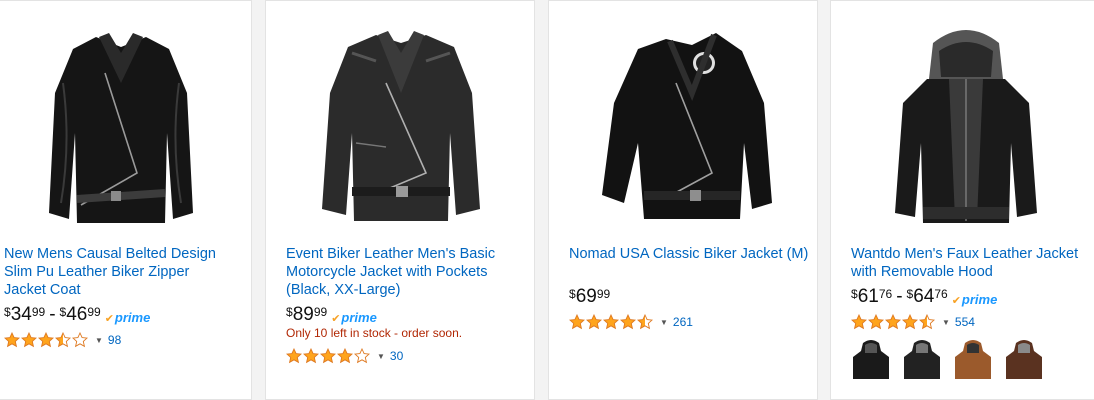  Describe the element at coordinates (683, 322) in the screenshot. I see `review-count: 261` at that location.